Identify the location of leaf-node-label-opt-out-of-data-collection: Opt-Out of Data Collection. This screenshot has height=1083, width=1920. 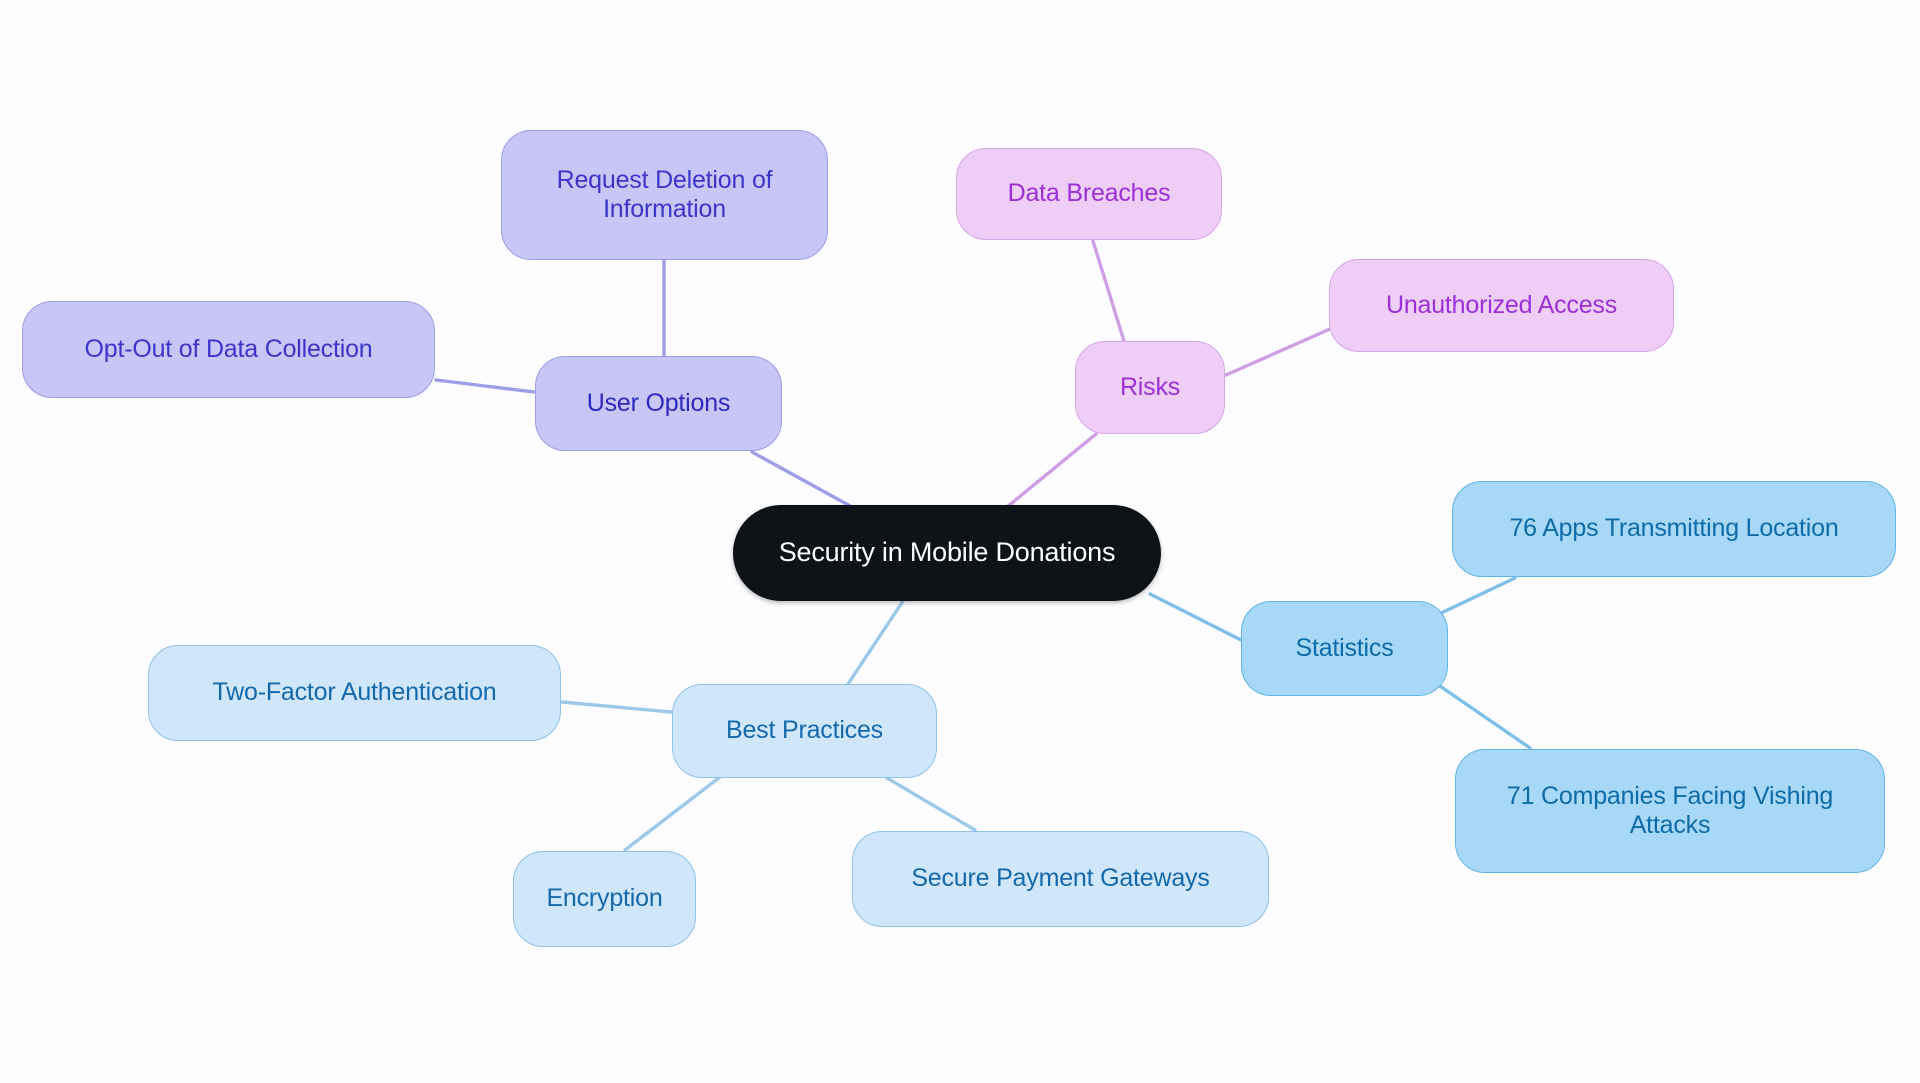
(228, 348).